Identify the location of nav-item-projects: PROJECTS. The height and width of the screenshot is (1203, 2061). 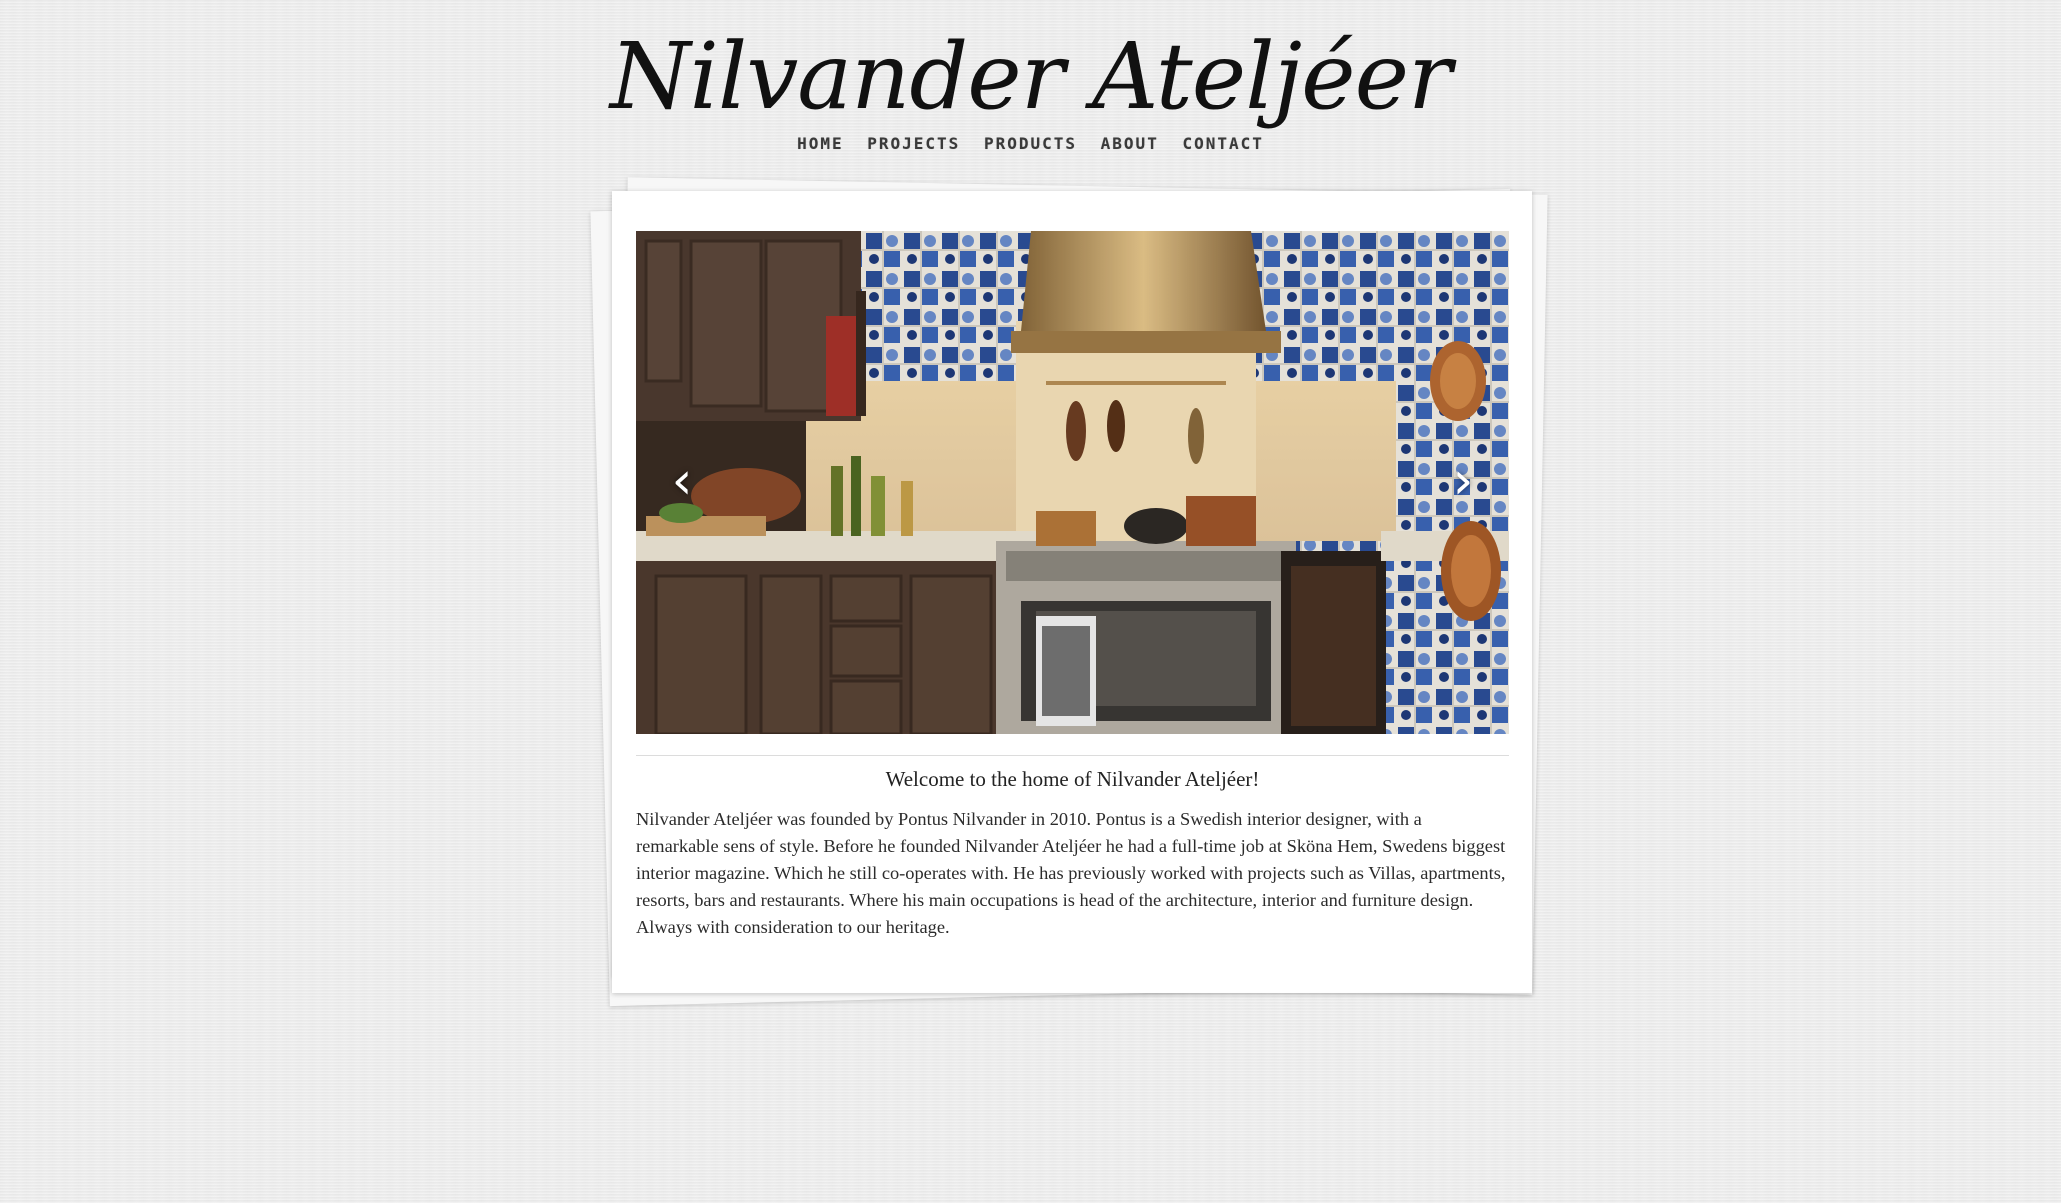
(913, 143).